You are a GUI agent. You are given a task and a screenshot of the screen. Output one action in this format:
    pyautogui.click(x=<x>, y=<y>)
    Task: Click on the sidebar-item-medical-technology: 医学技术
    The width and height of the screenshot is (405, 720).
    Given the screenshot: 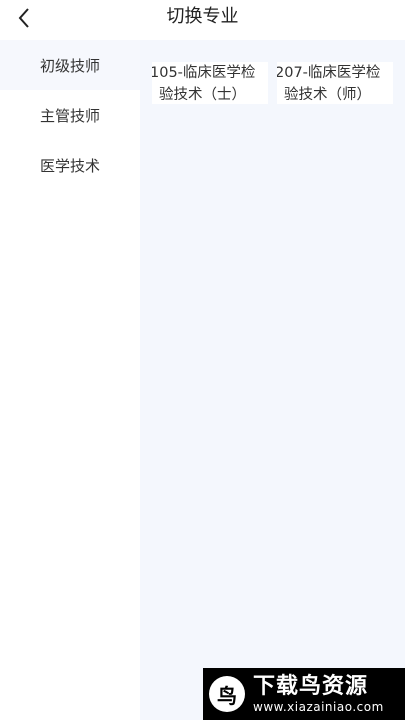 What is the action you would take?
    pyautogui.click(x=70, y=165)
    